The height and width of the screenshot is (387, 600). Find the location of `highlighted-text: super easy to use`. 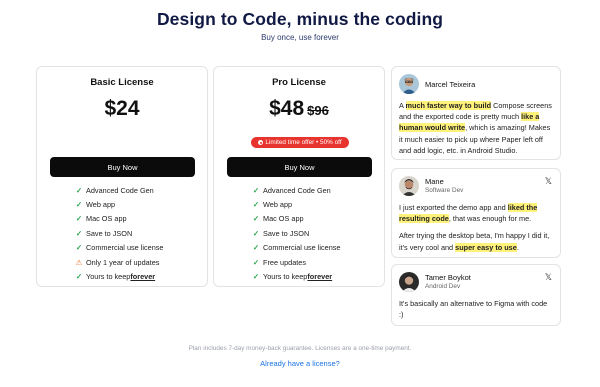

highlighted-text: super easy to use is located at coordinates (486, 247).